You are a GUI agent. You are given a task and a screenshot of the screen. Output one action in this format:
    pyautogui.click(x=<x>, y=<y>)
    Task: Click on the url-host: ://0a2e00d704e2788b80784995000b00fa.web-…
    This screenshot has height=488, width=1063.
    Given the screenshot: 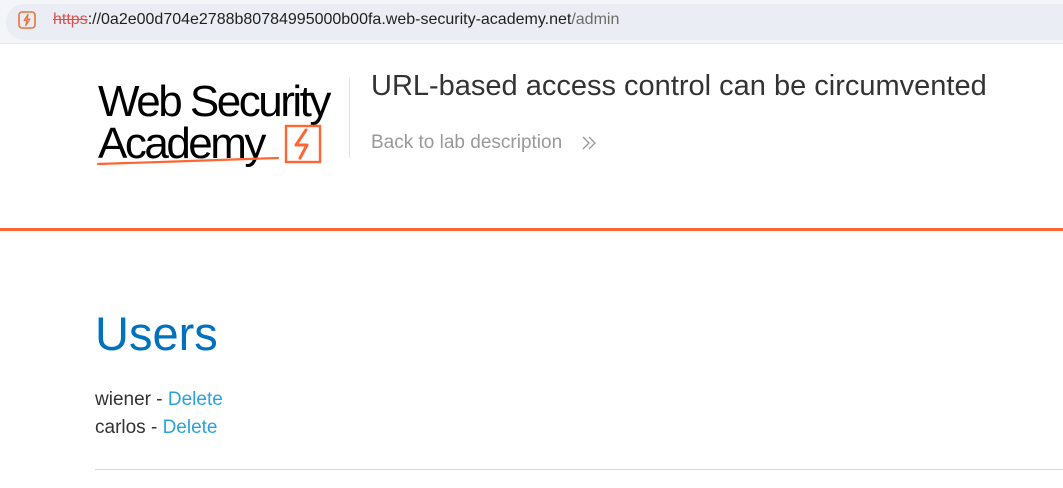 What is the action you would take?
    pyautogui.click(x=329, y=19)
    